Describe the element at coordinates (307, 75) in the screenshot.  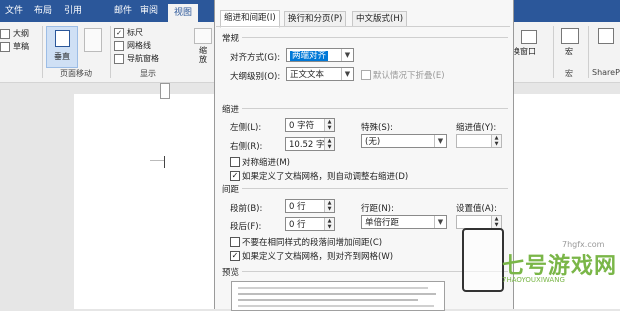
I see `outline-level-value: 正文文本` at that location.